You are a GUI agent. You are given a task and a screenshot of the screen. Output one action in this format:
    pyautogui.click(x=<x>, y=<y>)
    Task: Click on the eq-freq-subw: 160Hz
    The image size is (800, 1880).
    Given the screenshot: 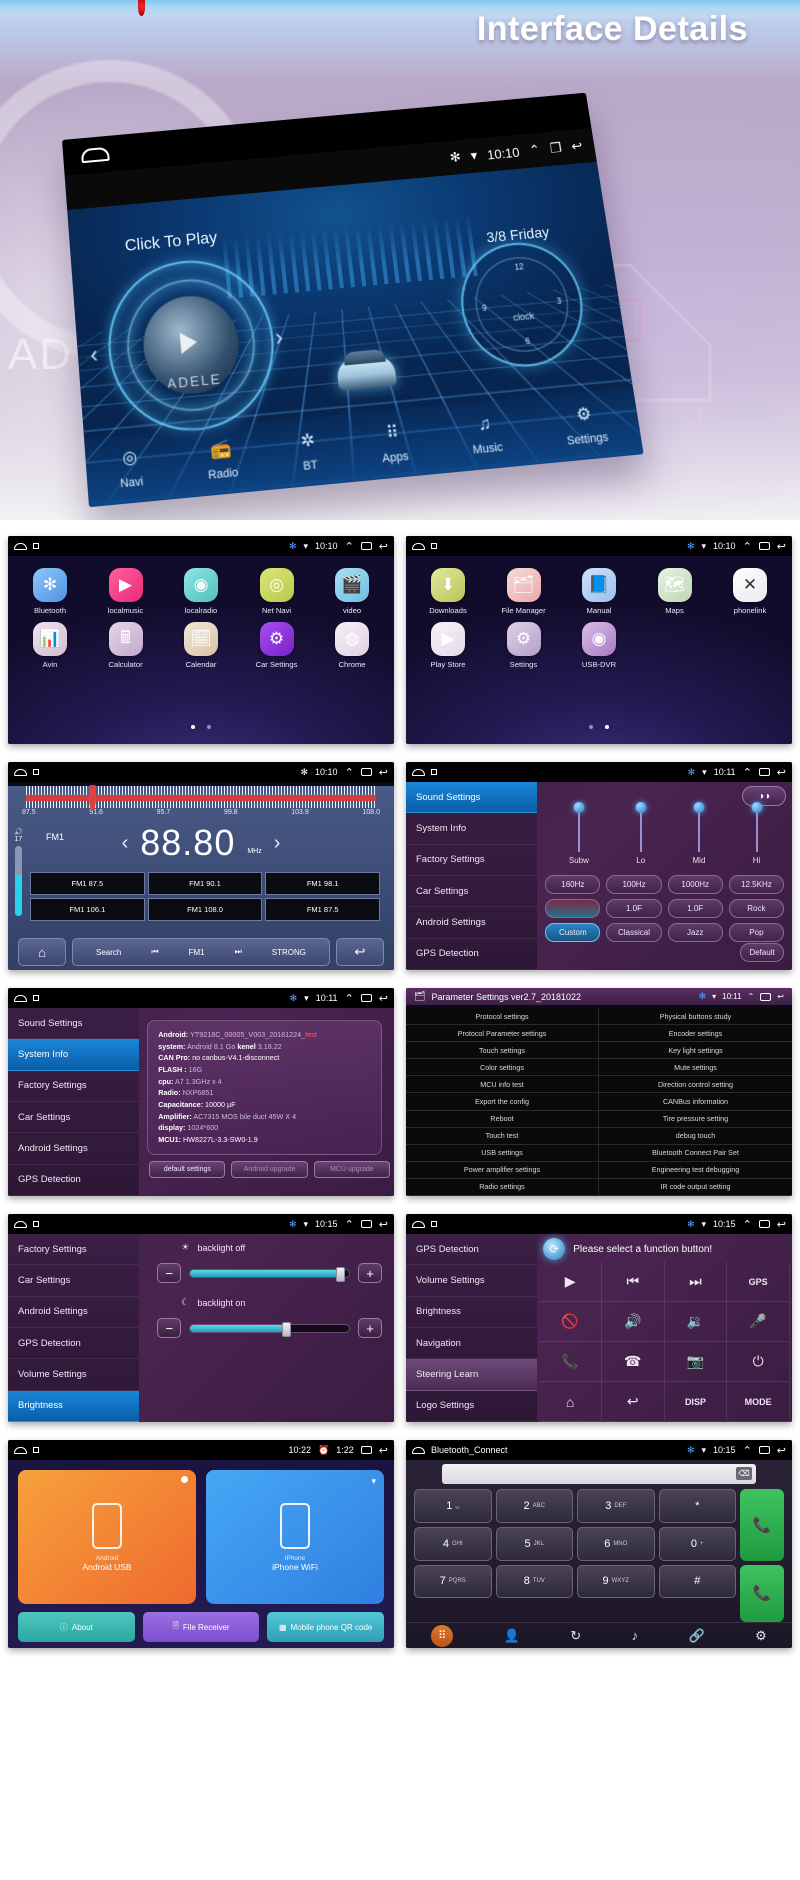 What is the action you would take?
    pyautogui.click(x=573, y=884)
    